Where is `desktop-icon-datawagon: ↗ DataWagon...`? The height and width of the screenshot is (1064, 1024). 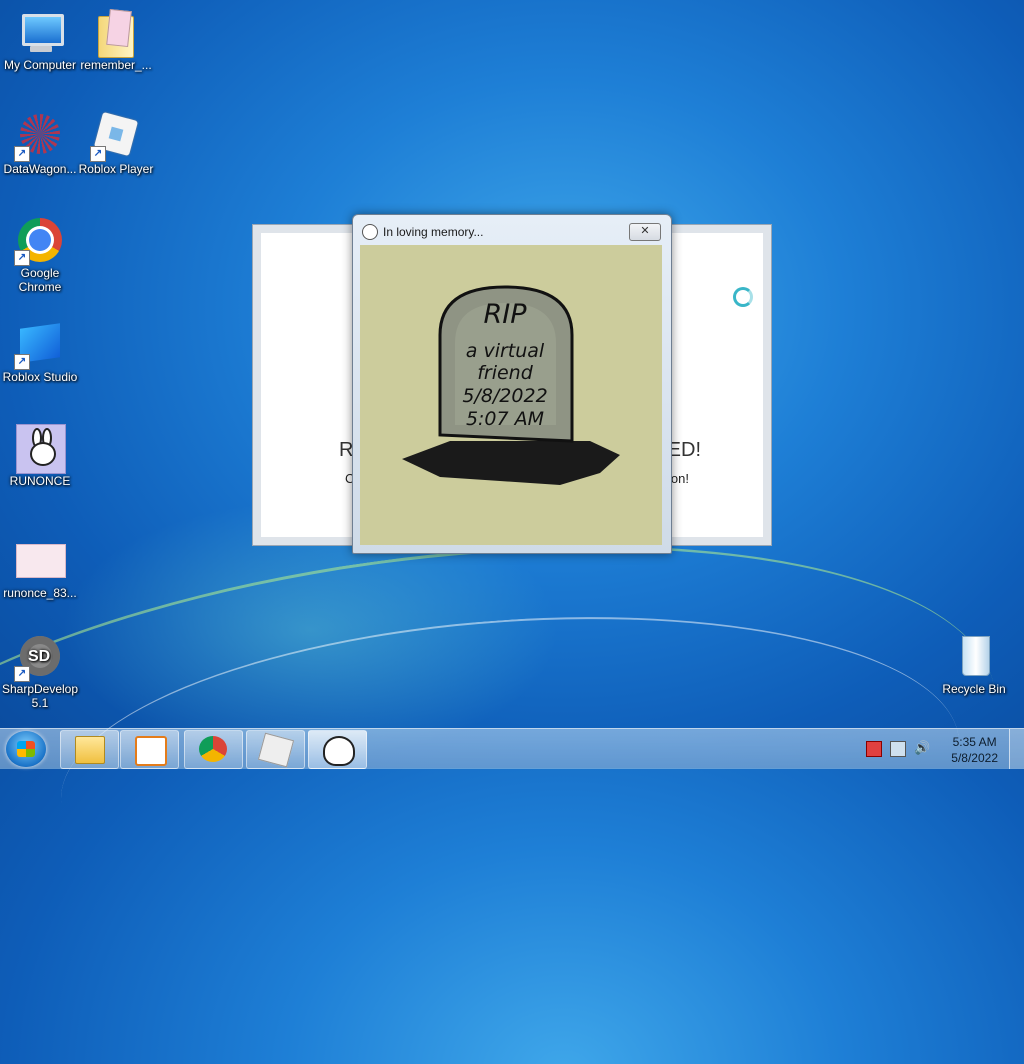
desktop-icon-datawagon: ↗ DataWagon... is located at coordinates (40, 144).